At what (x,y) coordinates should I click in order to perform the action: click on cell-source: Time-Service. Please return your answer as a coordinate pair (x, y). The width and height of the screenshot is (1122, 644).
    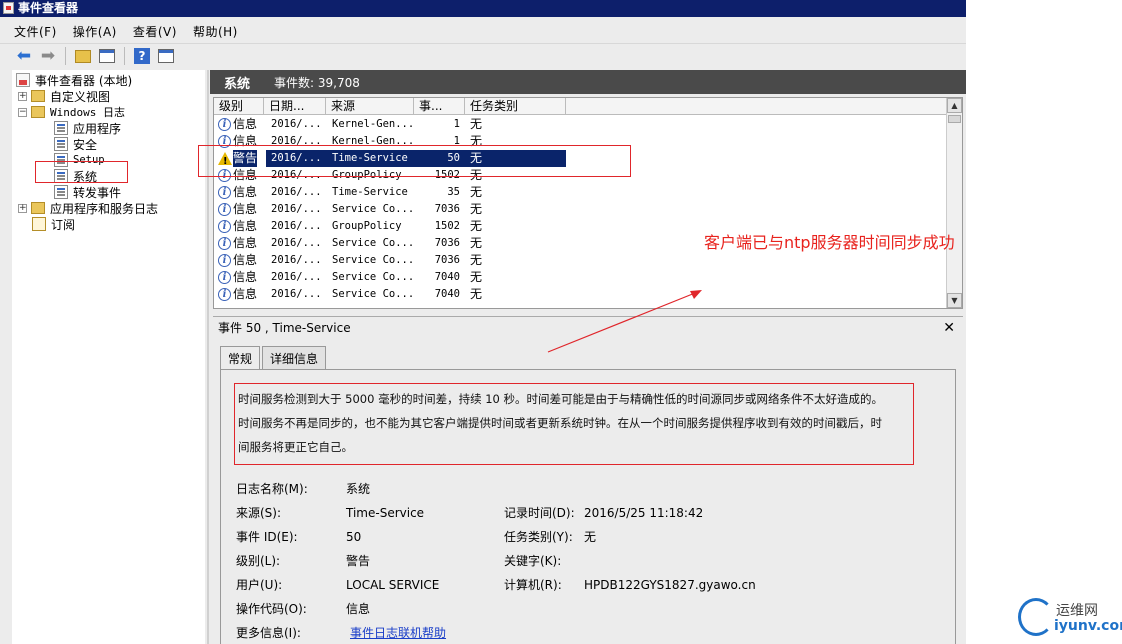
    Looking at the image, I should click on (370, 192).